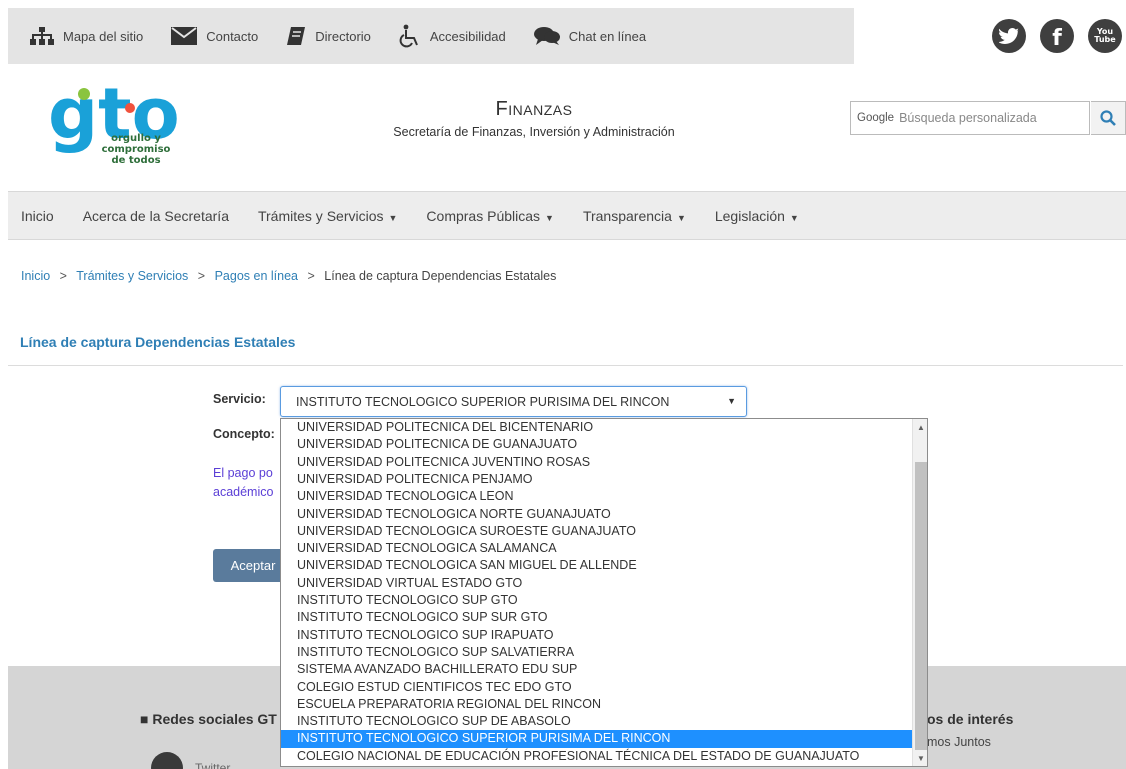  Describe the element at coordinates (103, 36) in the screenshot. I see `sitemap-label: Mapa del sitio` at that location.